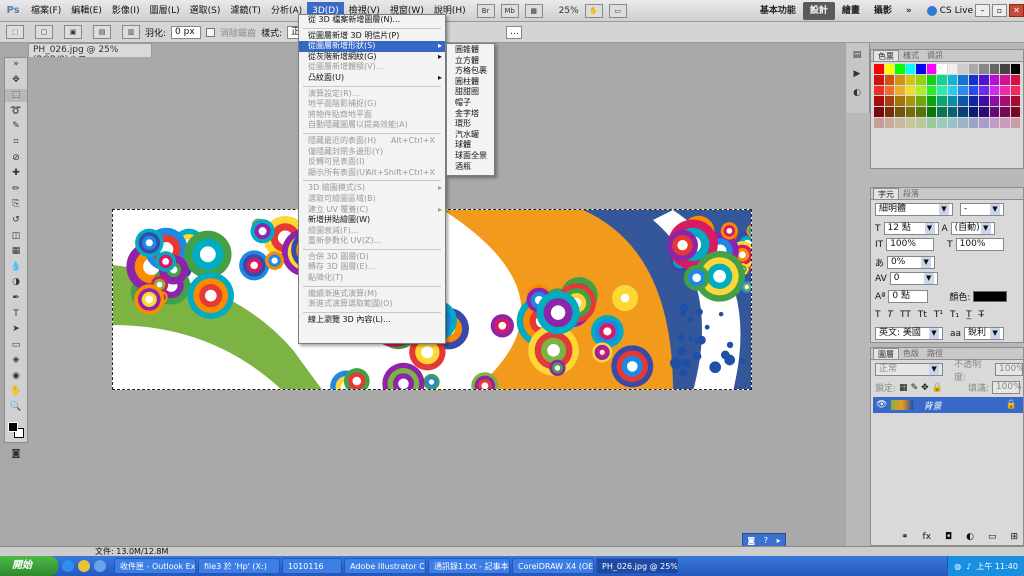 This screenshot has width=1024, height=576. I want to click on dodge-tool-icon: ◑, so click(16, 282).